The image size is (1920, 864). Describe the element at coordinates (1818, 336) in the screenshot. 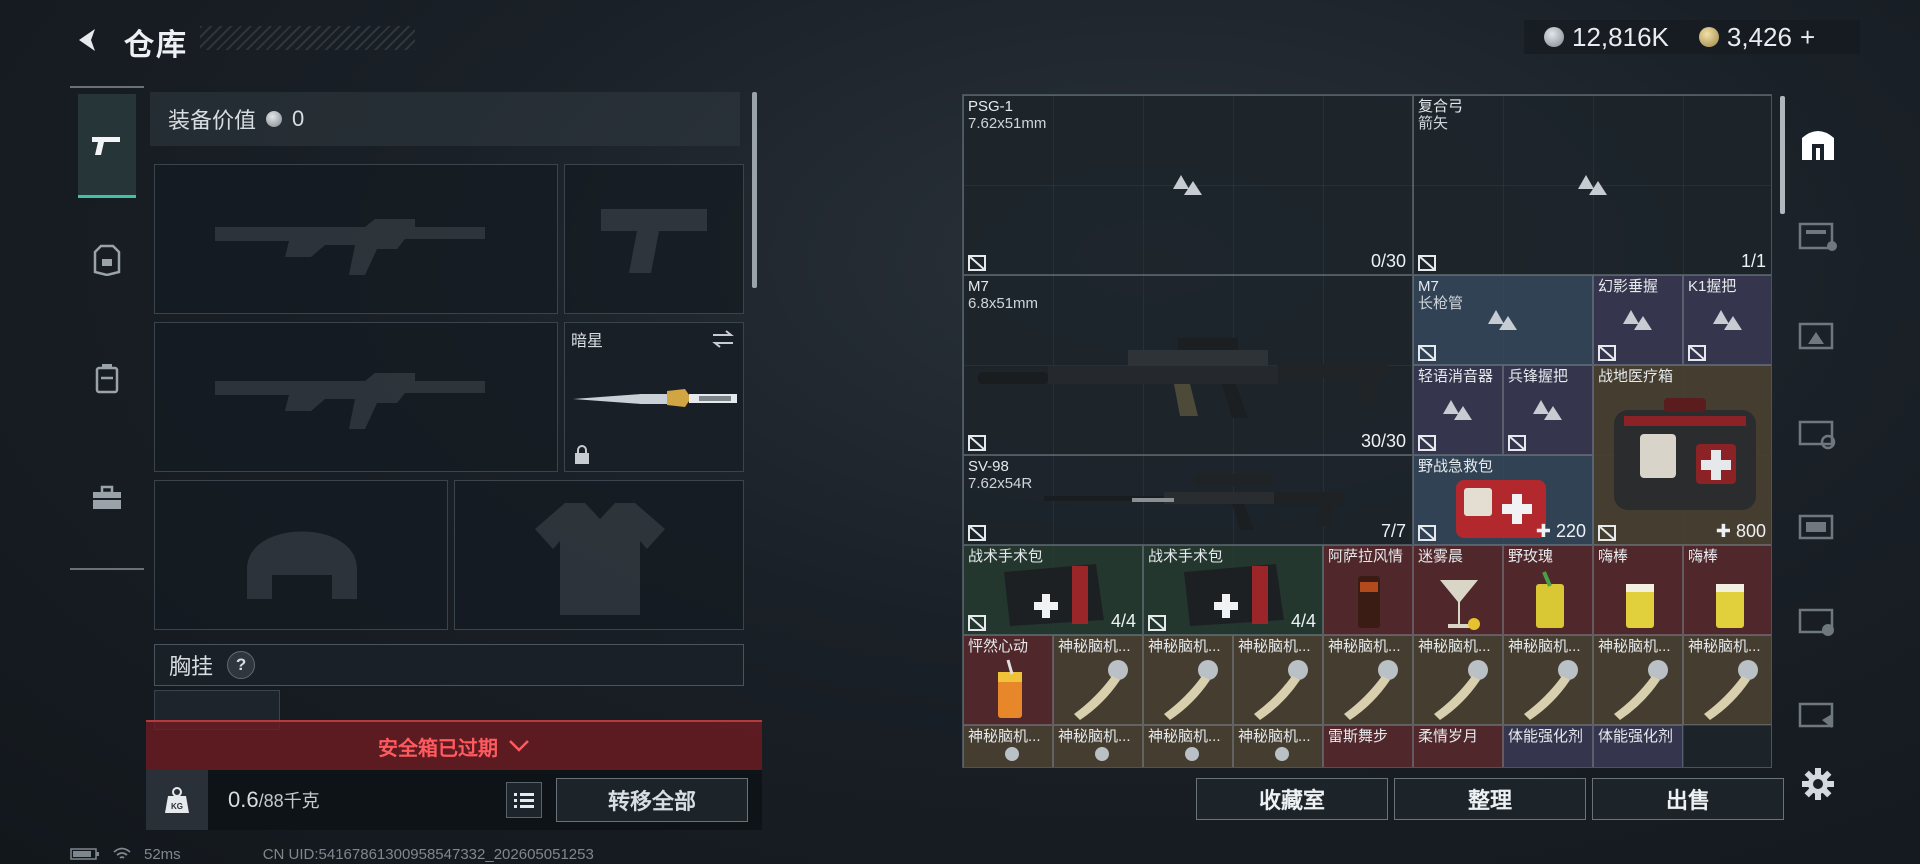

I see `tab-gii` at that location.